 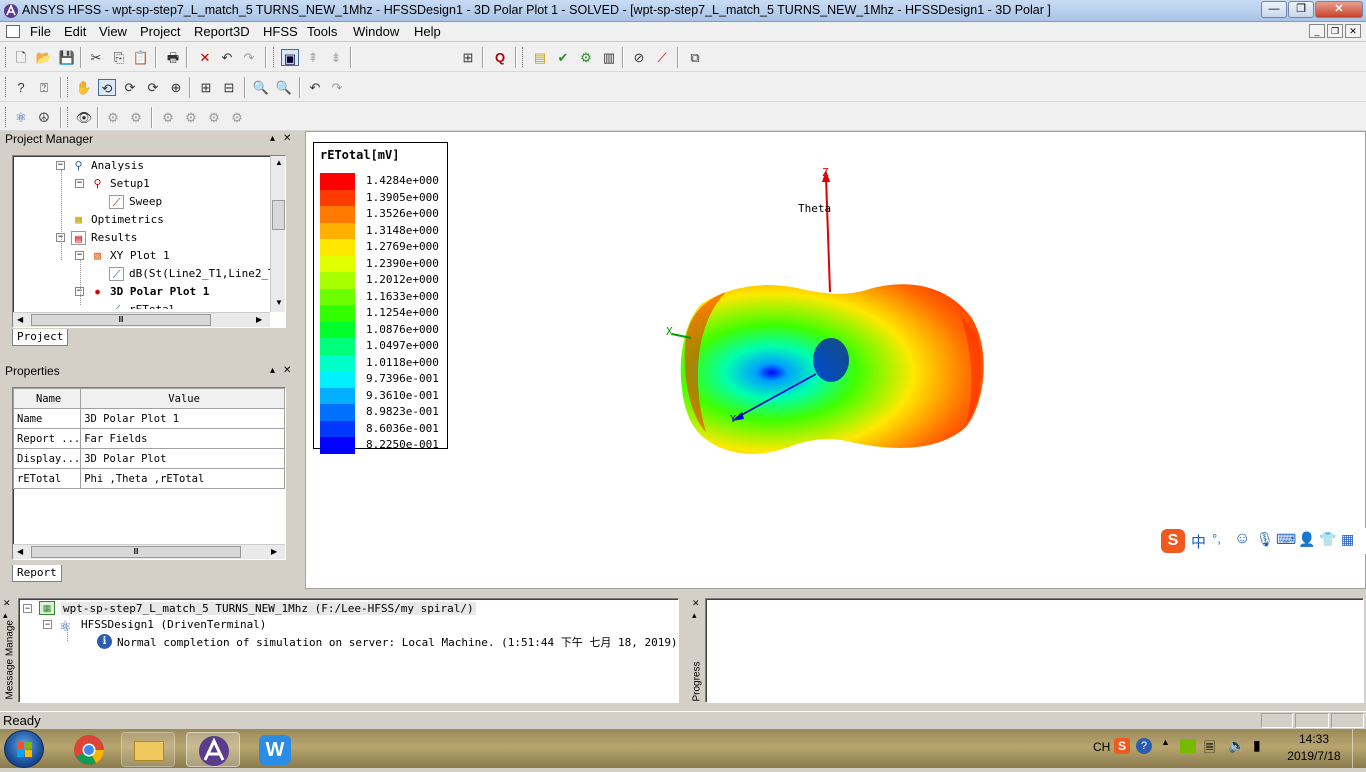 I want to click on menu-edit: Edit, so click(x=75, y=31).